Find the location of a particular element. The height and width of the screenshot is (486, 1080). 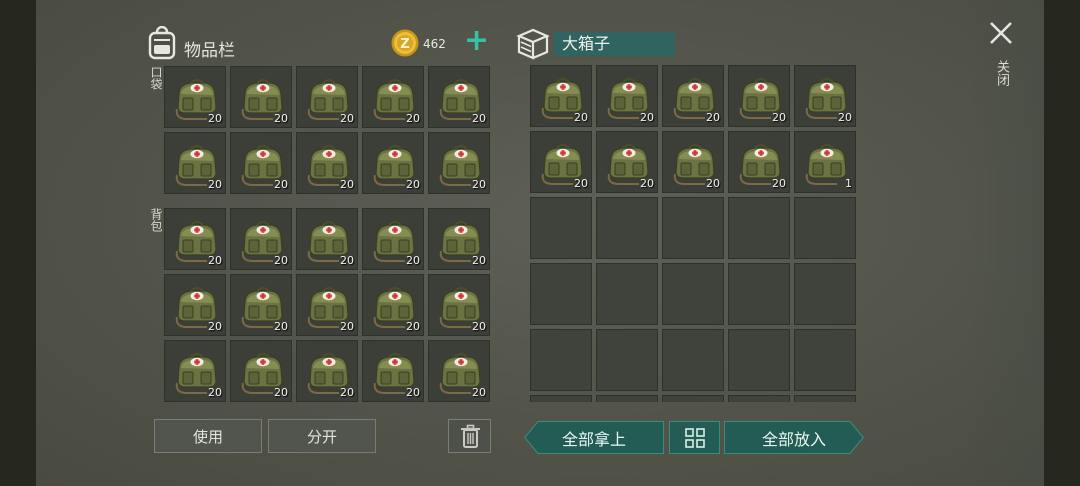

sort-button is located at coordinates (694, 437).